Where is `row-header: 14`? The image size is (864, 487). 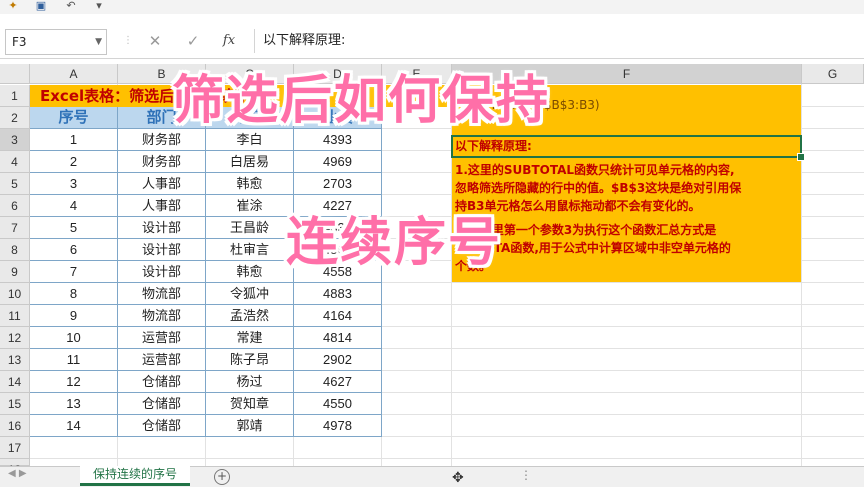 row-header: 14 is located at coordinates (15, 382).